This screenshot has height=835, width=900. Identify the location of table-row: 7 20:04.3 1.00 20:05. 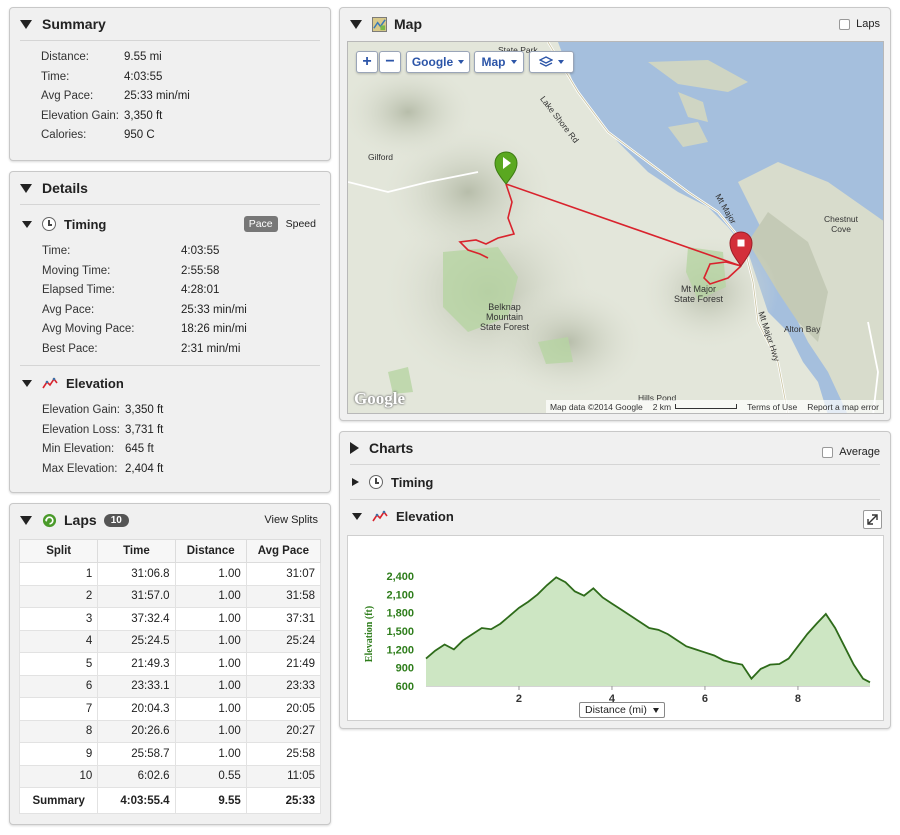
(170, 709).